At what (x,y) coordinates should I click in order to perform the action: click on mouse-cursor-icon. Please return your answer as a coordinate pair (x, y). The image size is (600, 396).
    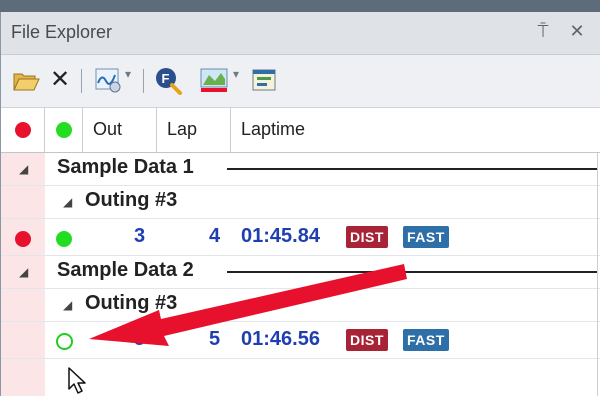
    Looking at the image, I should click on (77, 380).